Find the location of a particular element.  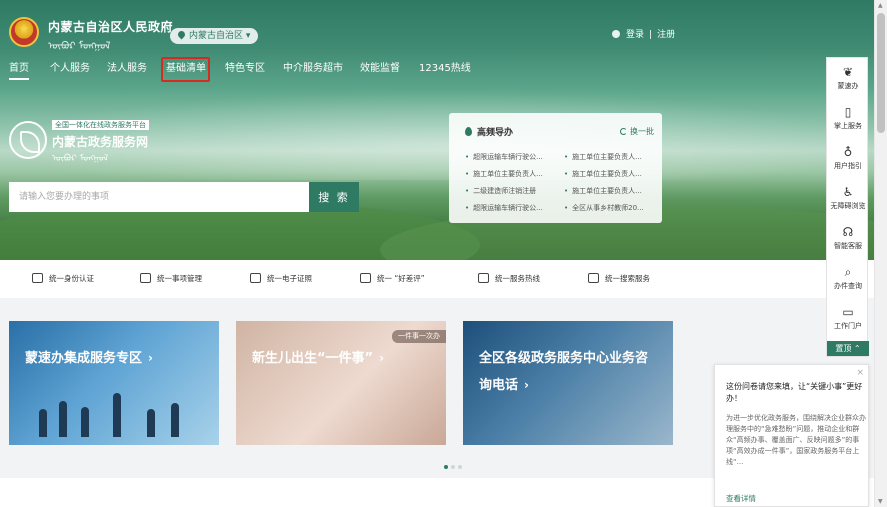

national-emblem-icon is located at coordinates (24, 32).